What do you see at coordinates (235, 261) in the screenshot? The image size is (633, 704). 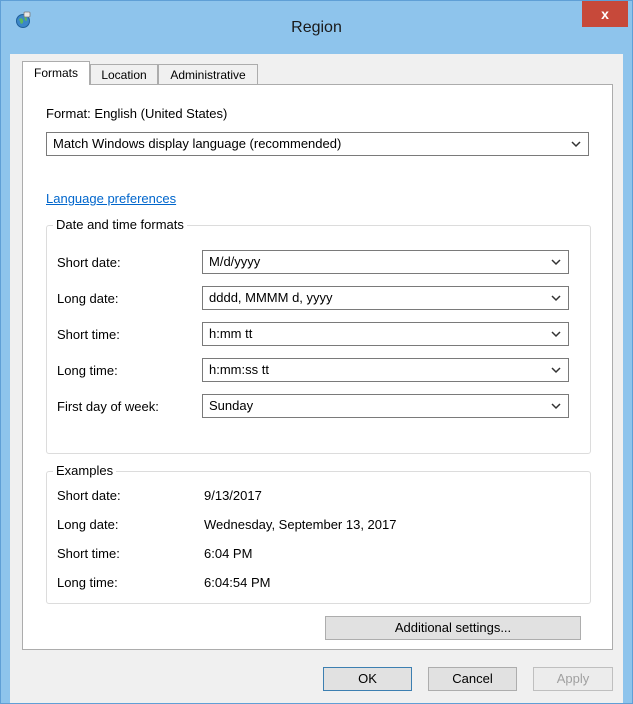 I see `short-date-value: M/d/yyyy` at bounding box center [235, 261].